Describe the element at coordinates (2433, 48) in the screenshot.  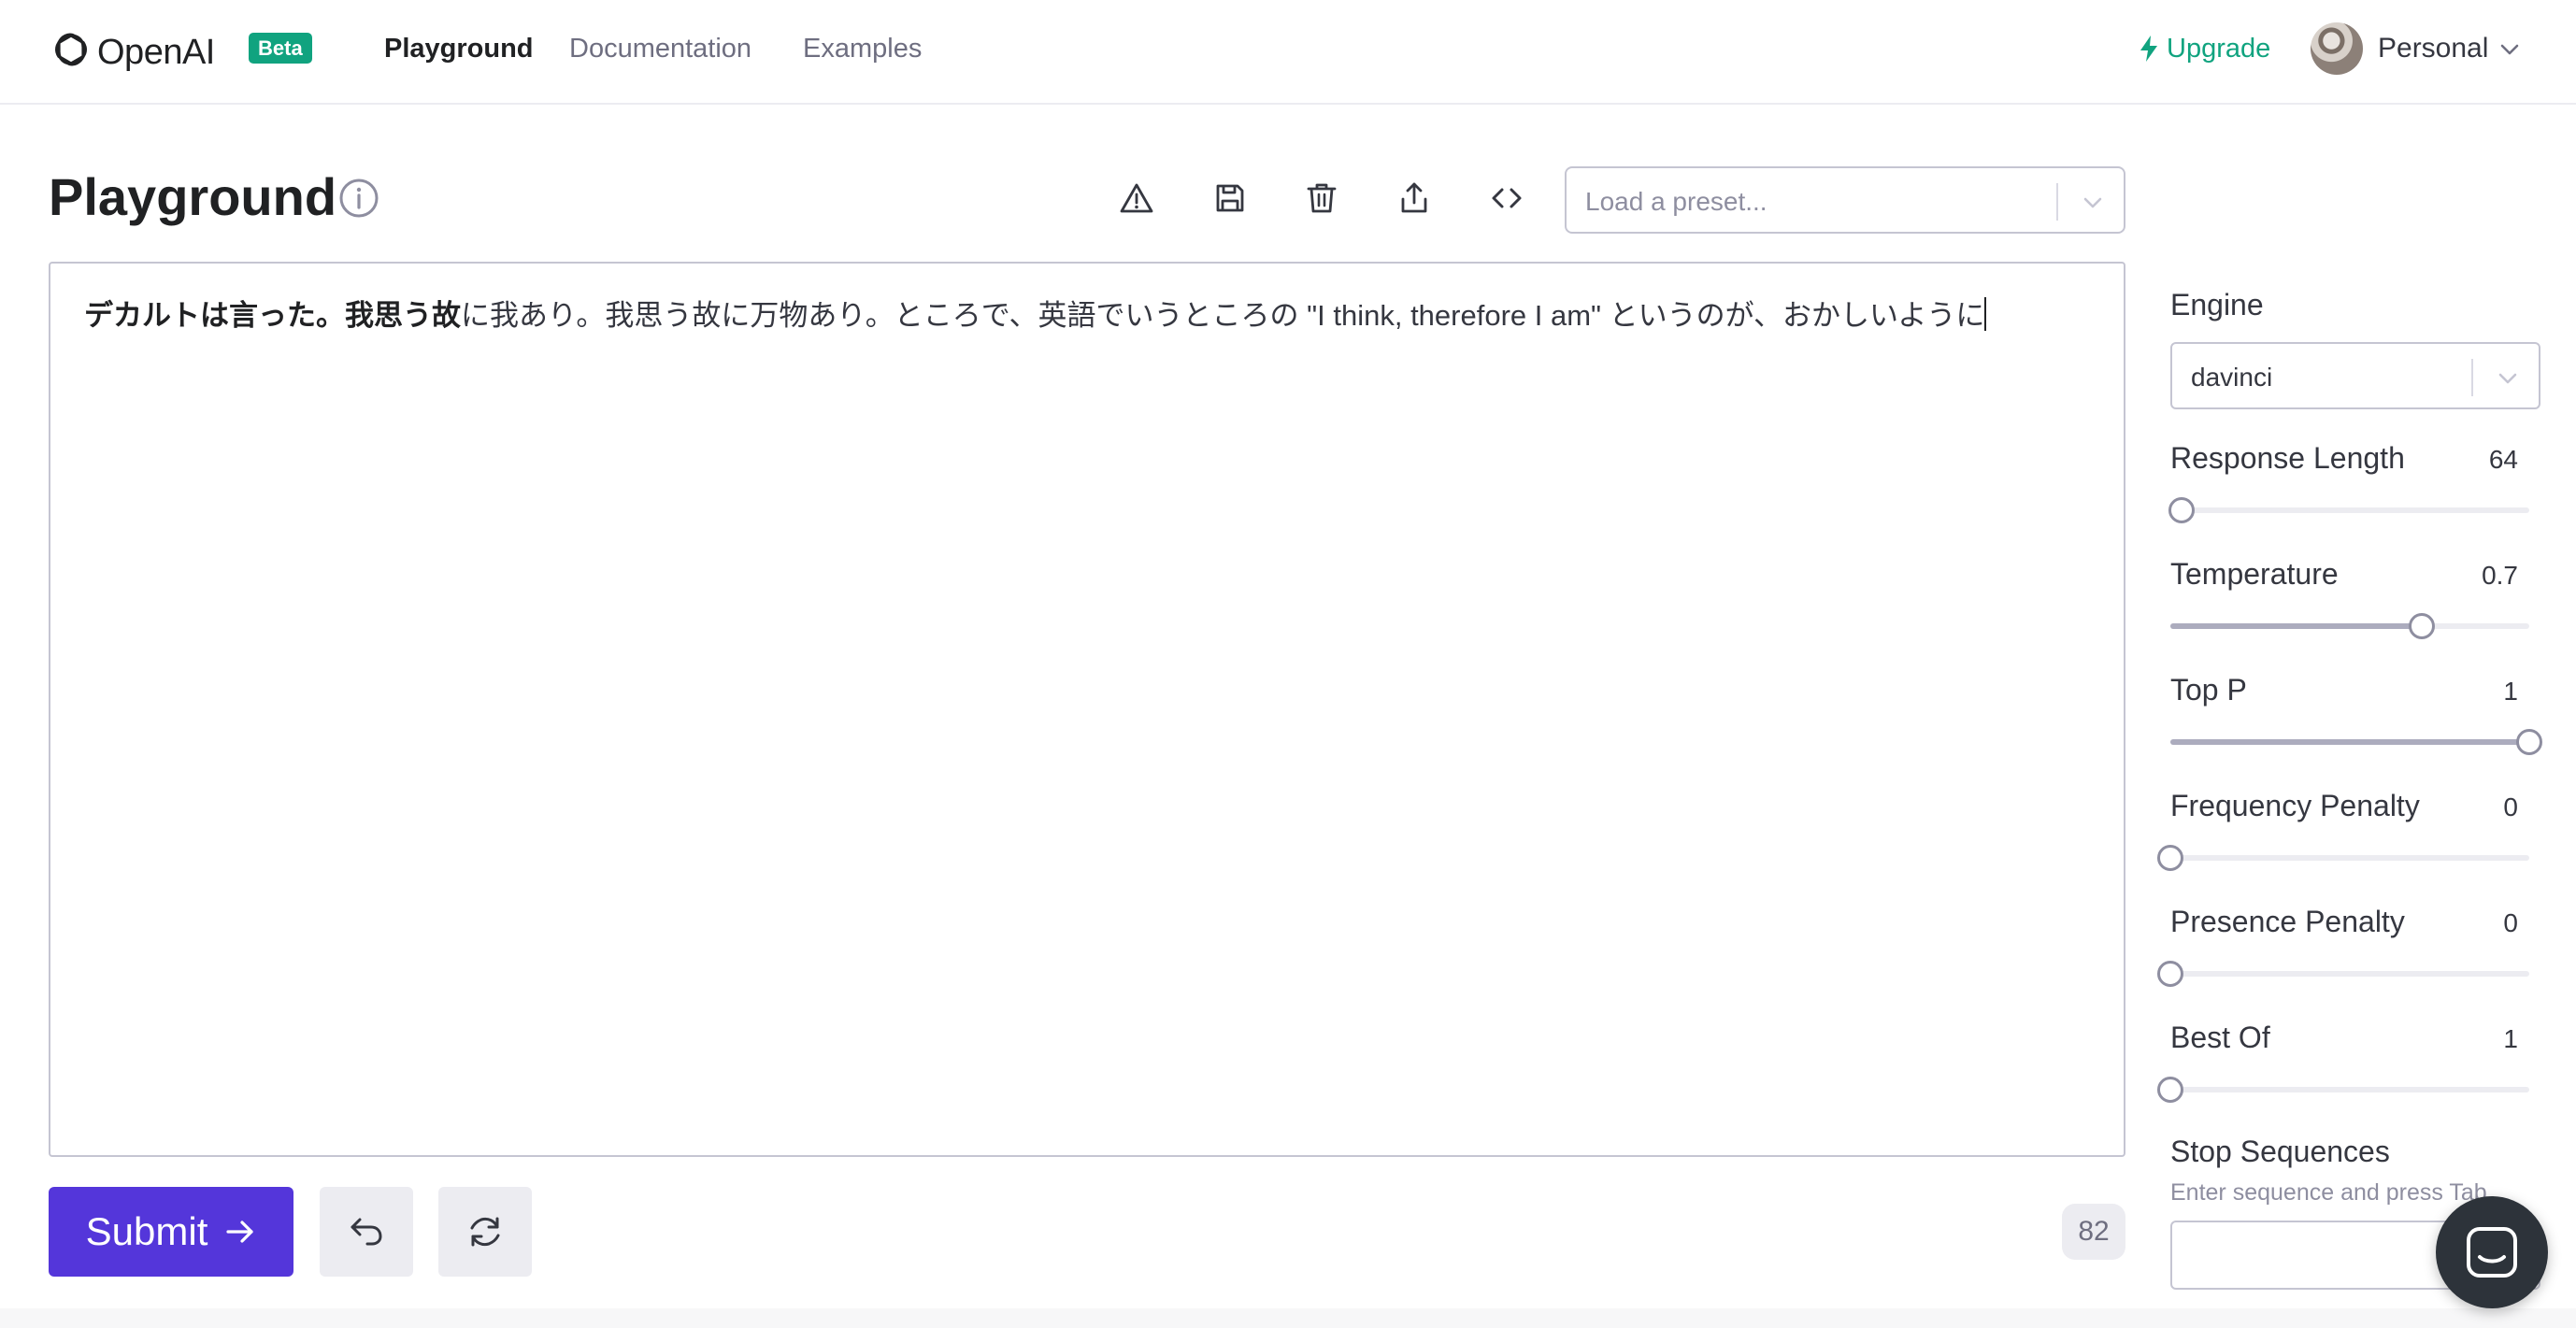
I see `account-menu-label: Personal` at that location.